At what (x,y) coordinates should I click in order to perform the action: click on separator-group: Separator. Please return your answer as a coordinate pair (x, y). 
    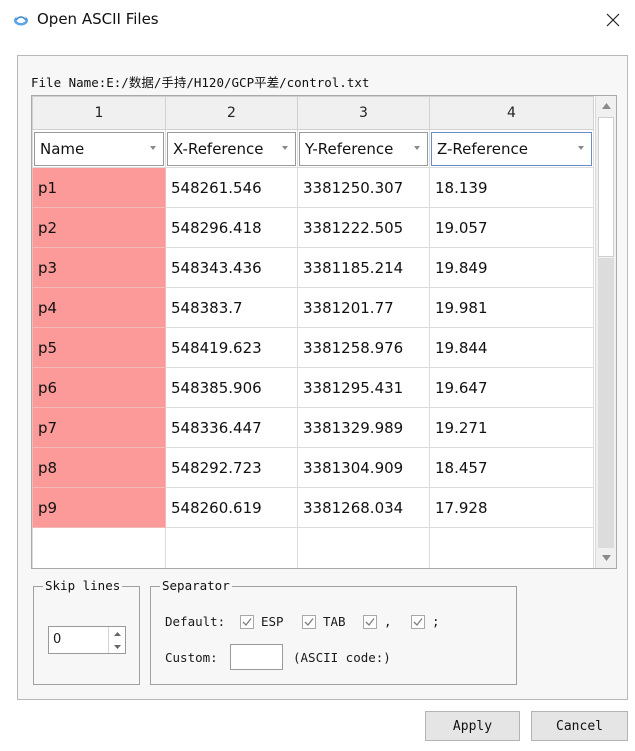
    Looking at the image, I should click on (333, 631).